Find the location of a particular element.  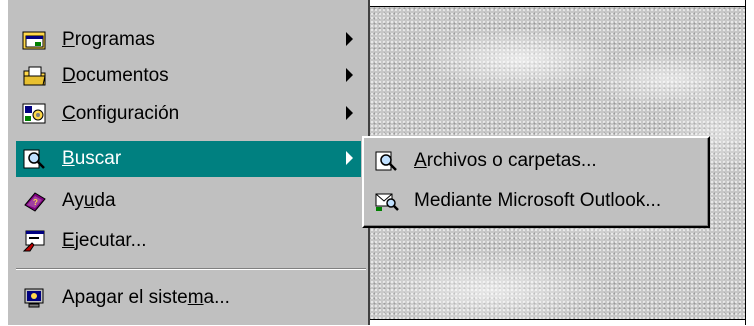

settings-icon is located at coordinates (35, 114).